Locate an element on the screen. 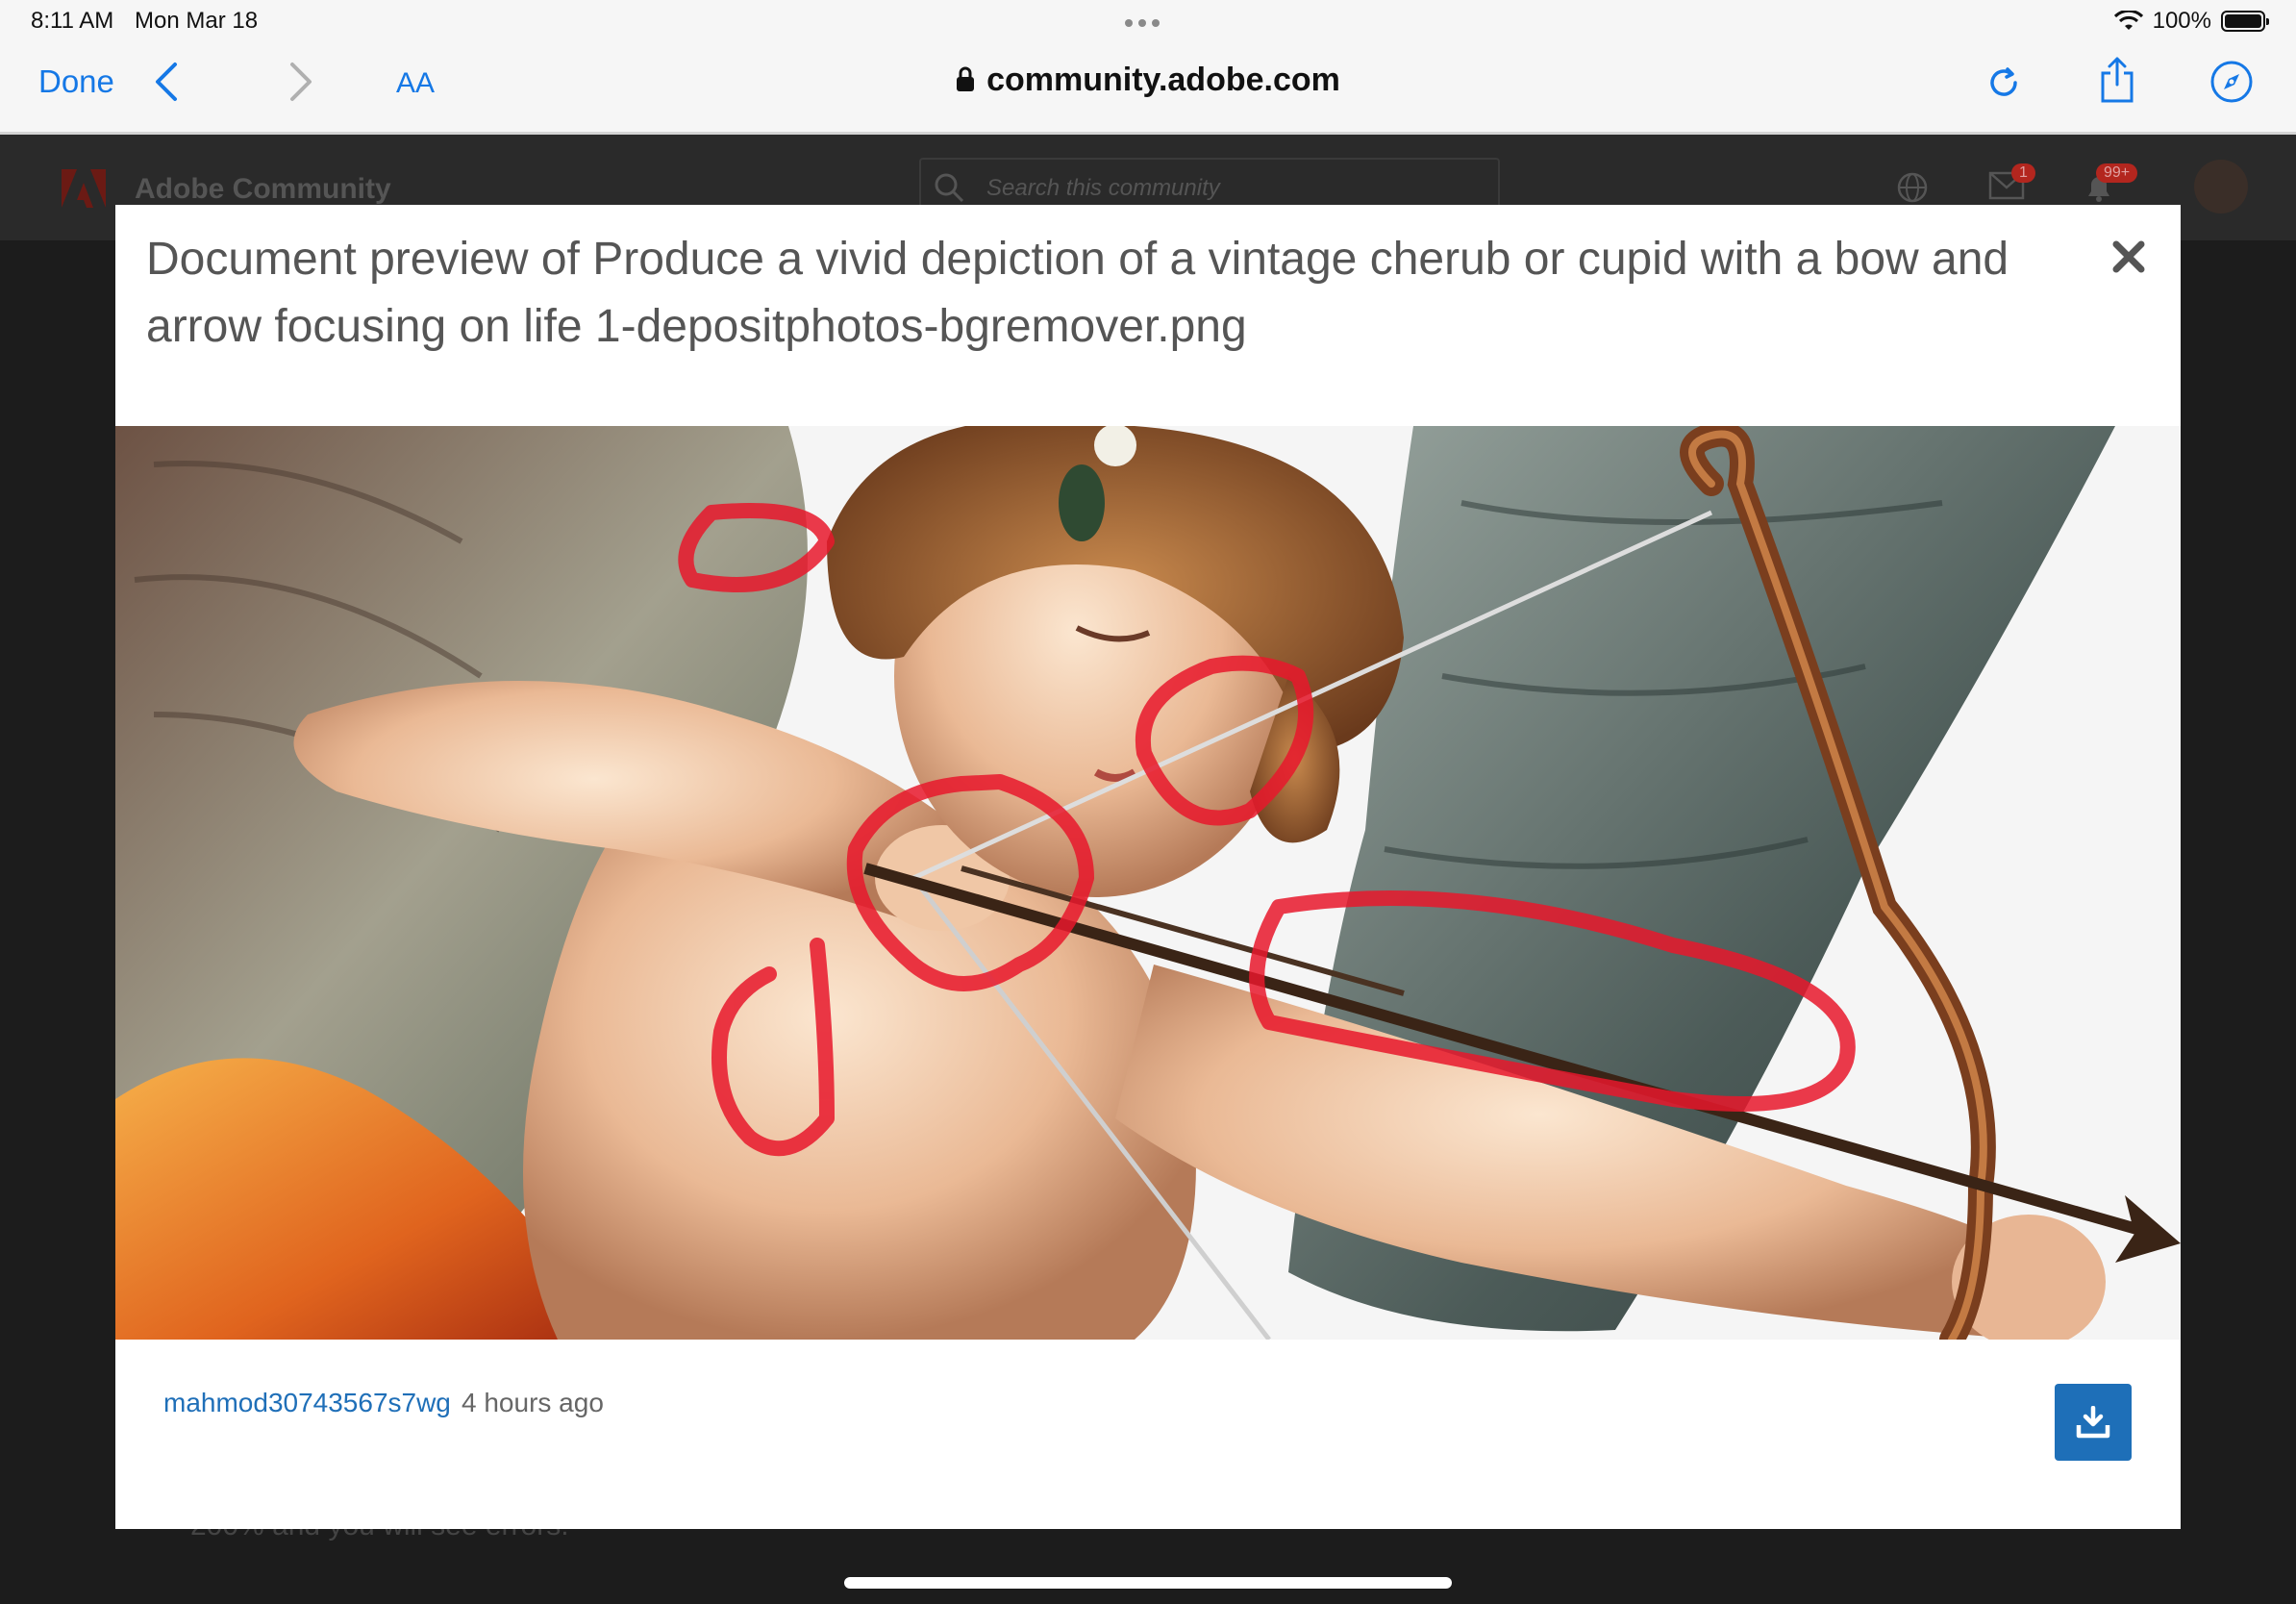 The width and height of the screenshot is (2296, 1604). author-link: mahmod30743567s7wg is located at coordinates (307, 1403).